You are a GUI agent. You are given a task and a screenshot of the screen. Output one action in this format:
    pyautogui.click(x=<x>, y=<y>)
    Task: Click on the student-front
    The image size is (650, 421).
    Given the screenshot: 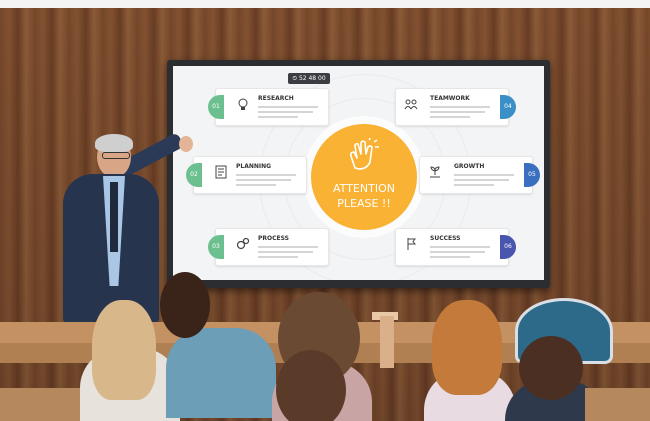 What is the action you would take?
    pyautogui.click(x=312, y=385)
    